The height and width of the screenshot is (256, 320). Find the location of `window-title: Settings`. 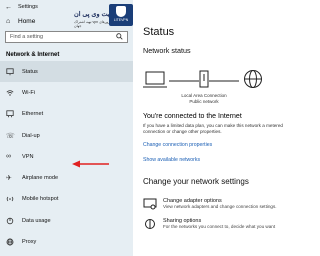

window-title: Settings is located at coordinates (28, 7).